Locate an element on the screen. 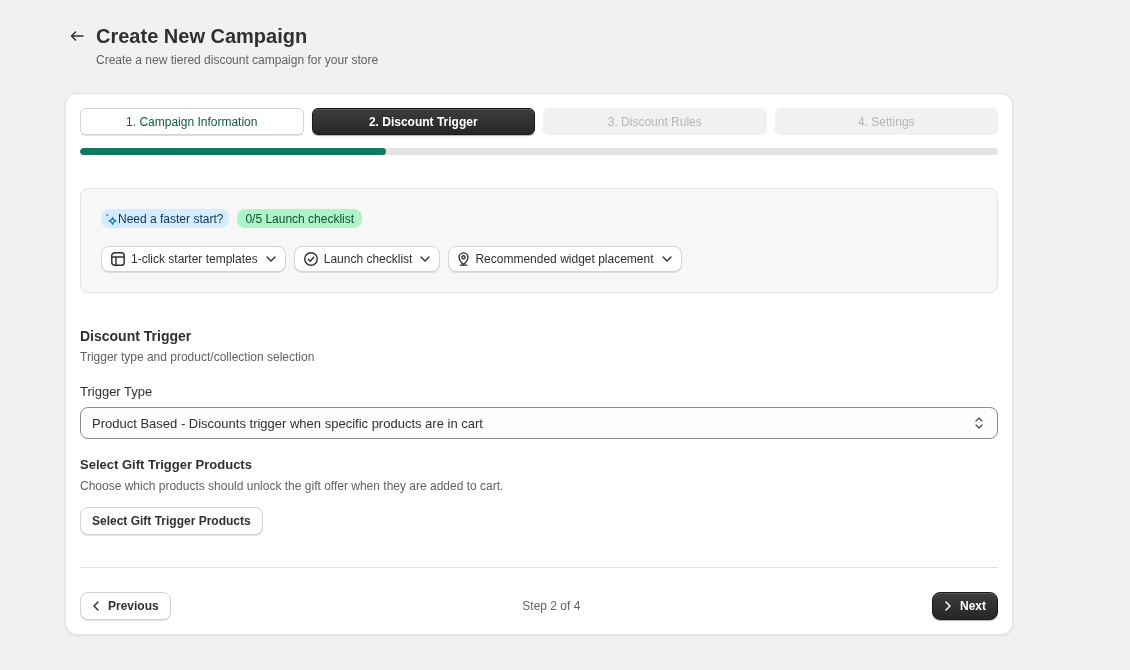 The width and height of the screenshot is (1130, 670). next-button: Next is located at coordinates (964, 606).